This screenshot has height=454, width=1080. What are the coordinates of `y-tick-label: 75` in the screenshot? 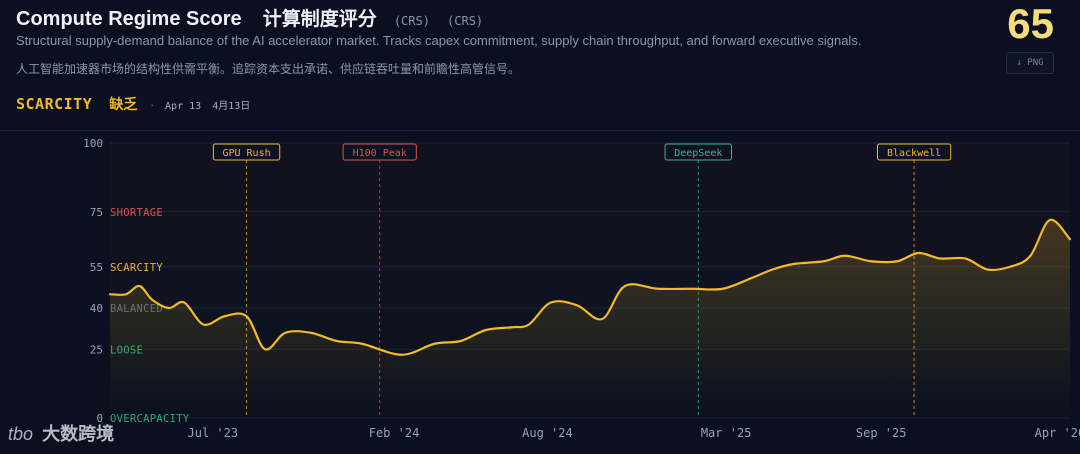 It's located at (96, 212).